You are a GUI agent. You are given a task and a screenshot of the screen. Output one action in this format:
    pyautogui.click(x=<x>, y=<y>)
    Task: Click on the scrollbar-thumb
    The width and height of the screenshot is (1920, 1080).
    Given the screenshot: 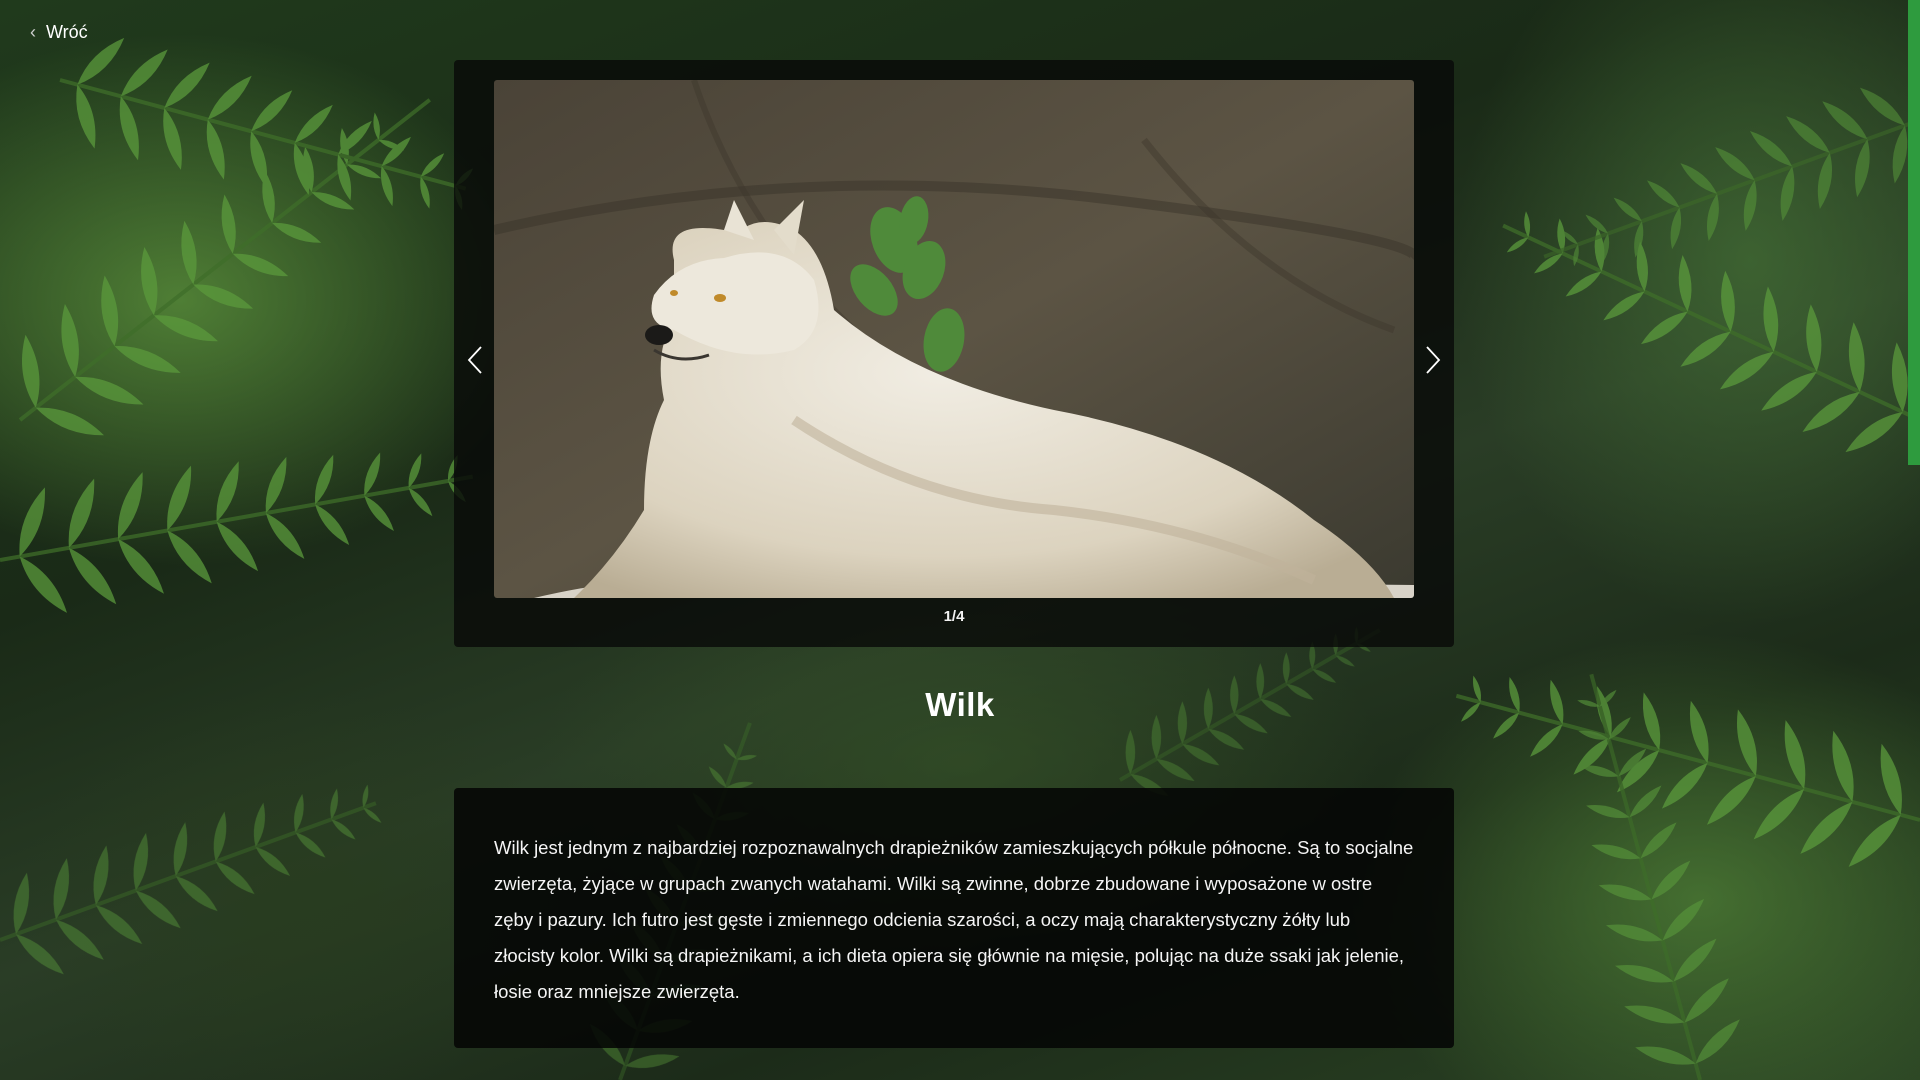 What is the action you would take?
    pyautogui.click(x=1914, y=232)
    